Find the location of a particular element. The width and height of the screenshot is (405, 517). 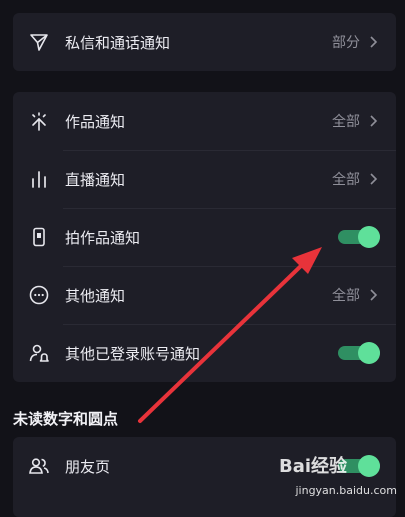

phone-record-icon is located at coordinates (39, 237).